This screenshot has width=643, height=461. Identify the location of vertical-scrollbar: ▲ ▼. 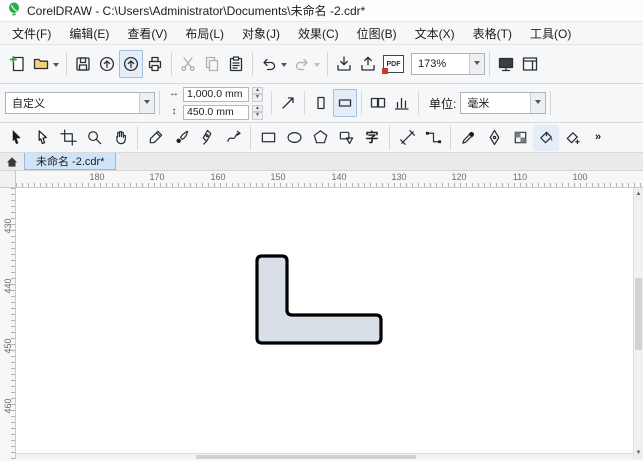
(638, 323).